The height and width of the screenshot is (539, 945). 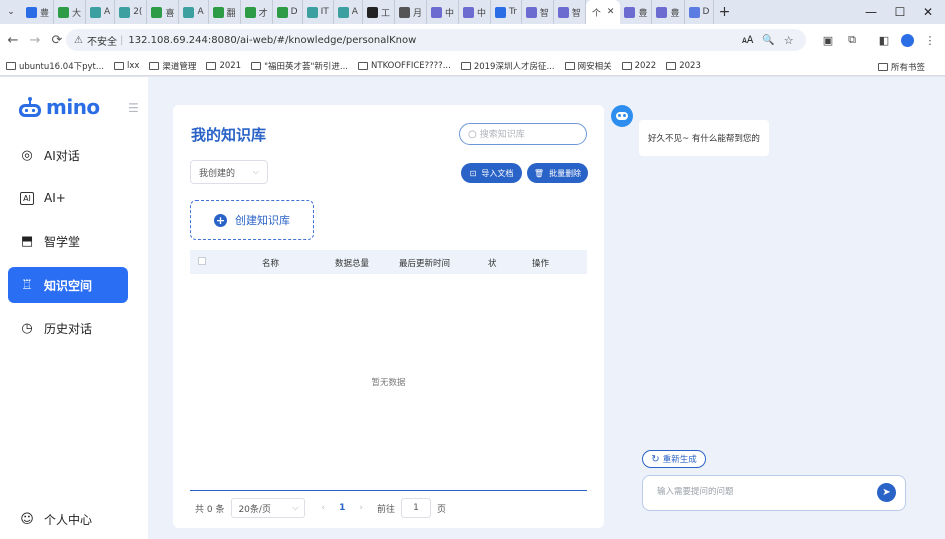 I want to click on tab-9: IT, so click(x=318, y=12).